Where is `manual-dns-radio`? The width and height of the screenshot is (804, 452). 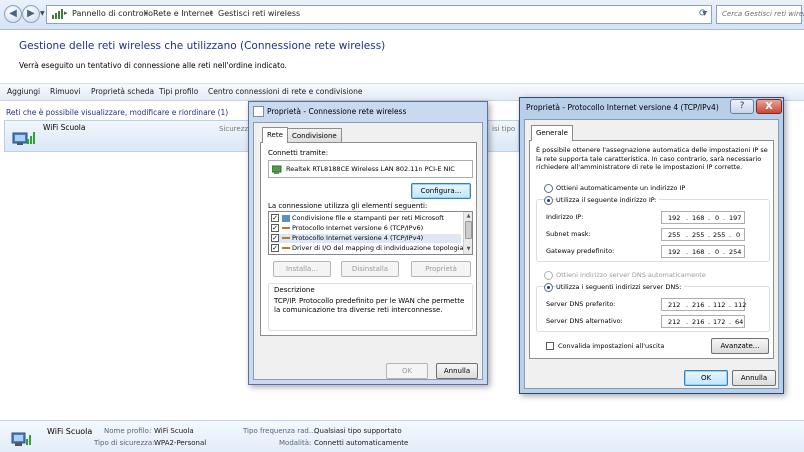
manual-dns-radio is located at coordinates (548, 287).